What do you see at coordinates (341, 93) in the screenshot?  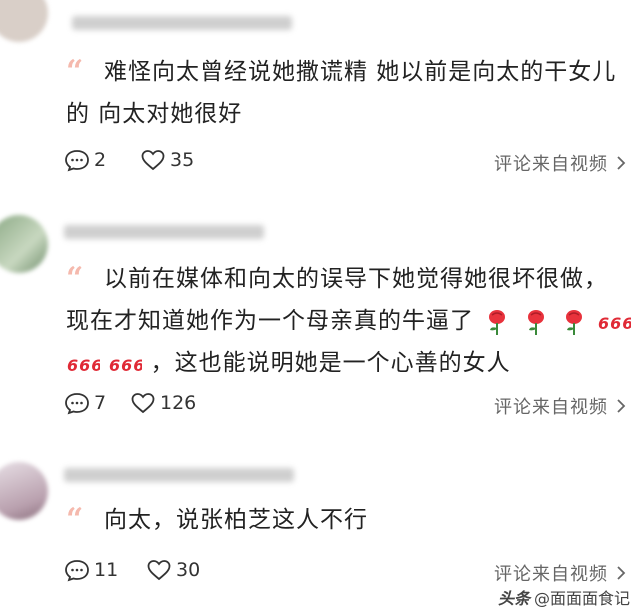 I see `comment-text: 难怪向太曾经说她撒谎精 她以前是向太的干女儿的 向太对她很好` at bounding box center [341, 93].